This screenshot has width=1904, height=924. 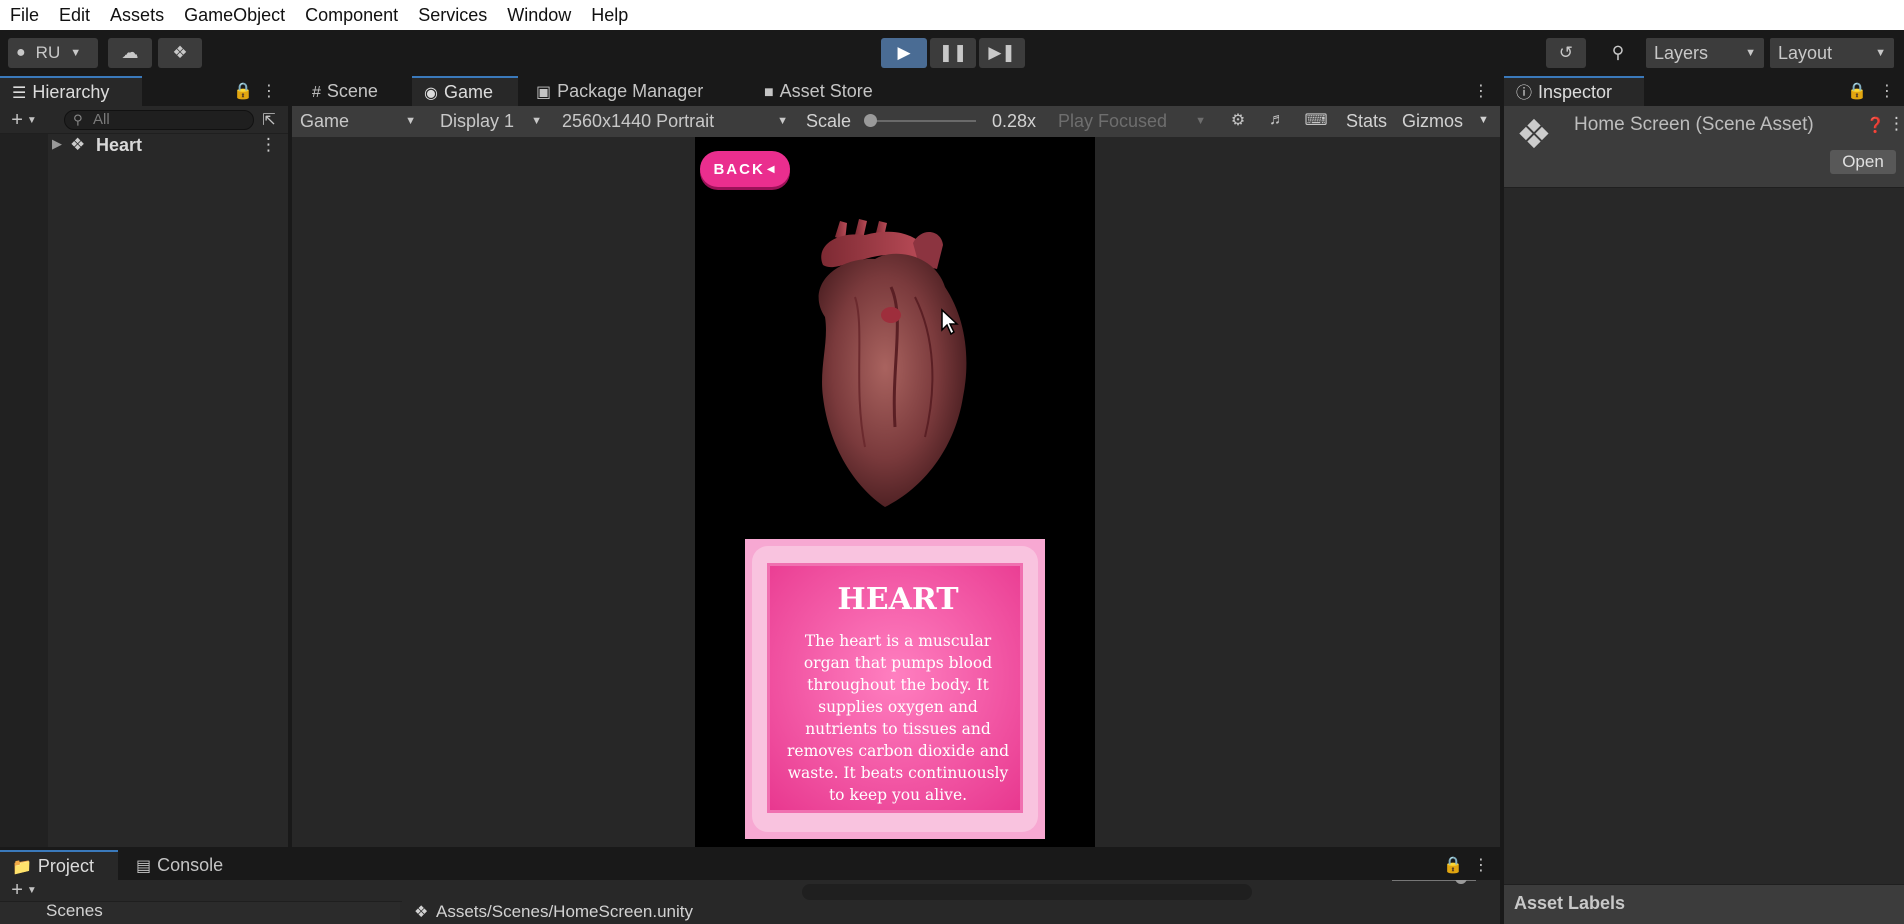 I want to click on play-focused-label: Play Focused, so click(x=1113, y=121).